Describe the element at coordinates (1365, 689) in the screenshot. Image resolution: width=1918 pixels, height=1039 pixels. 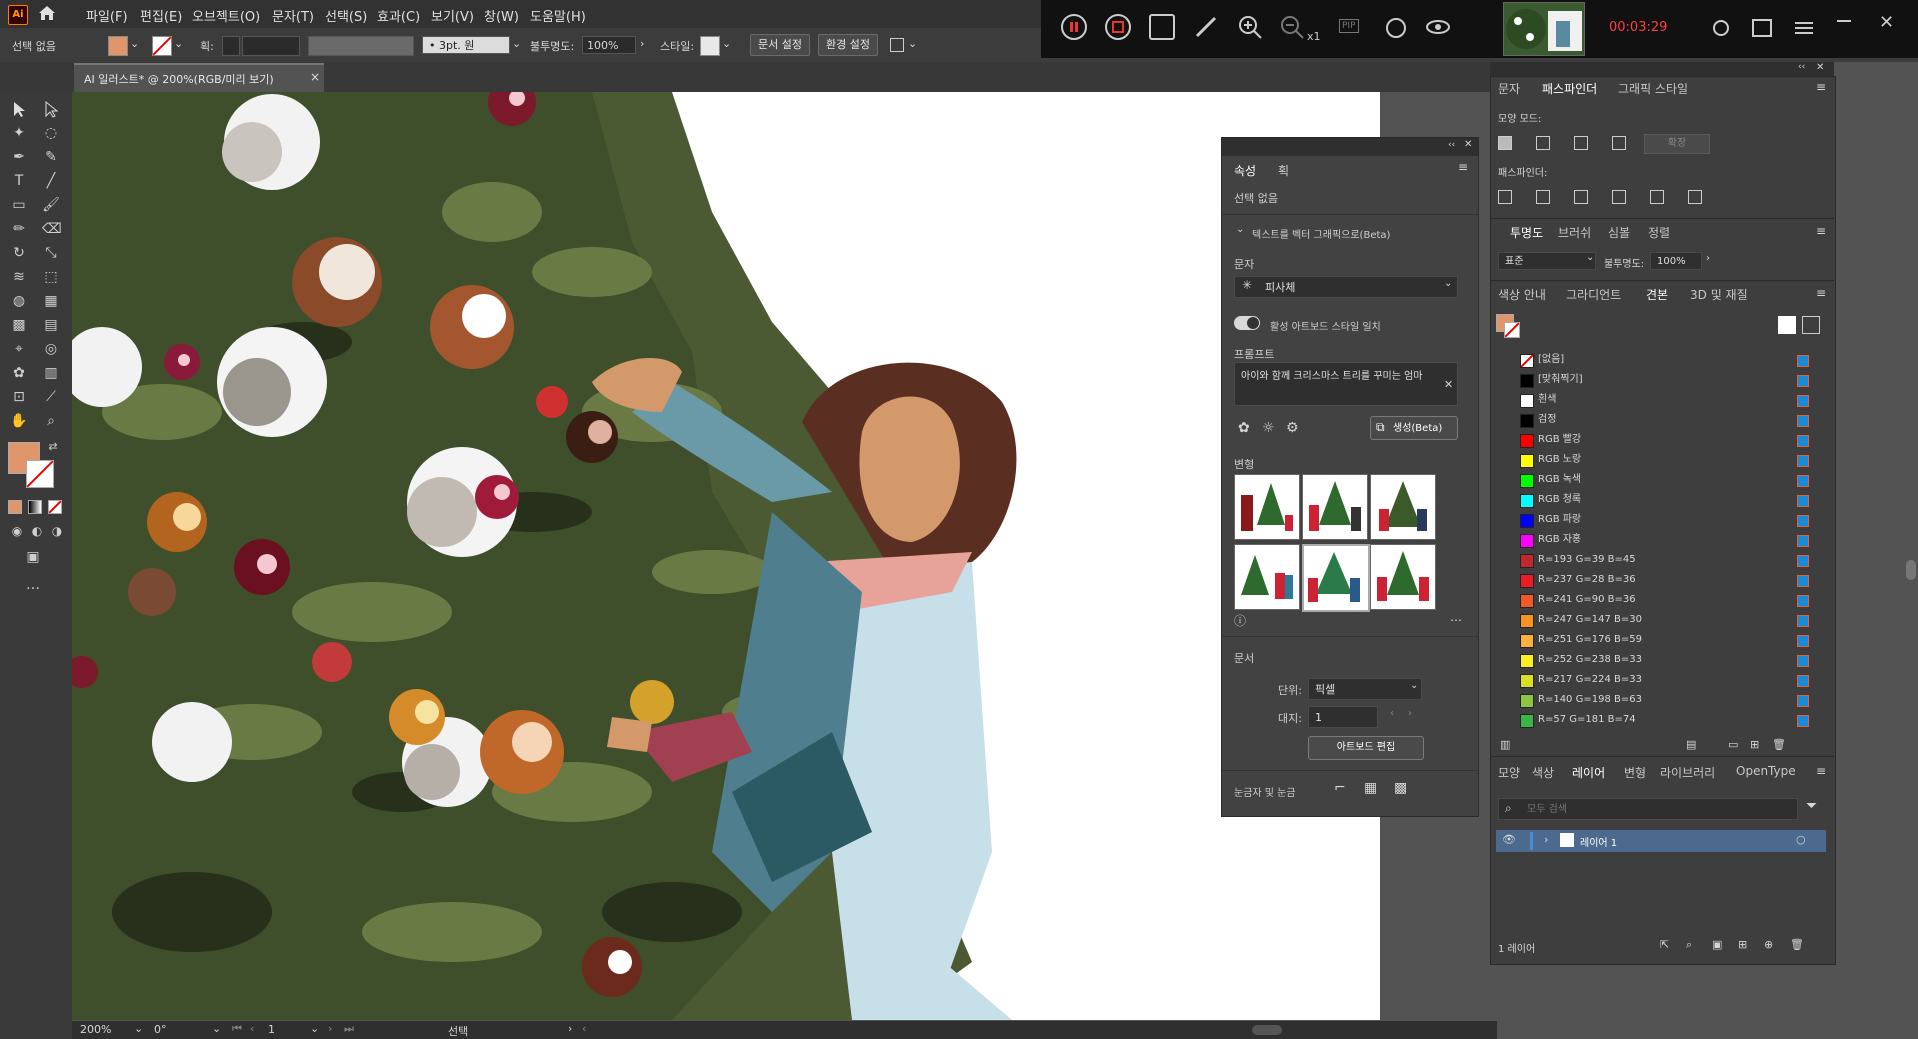
I see `unit-dropdown: 픽셀` at that location.